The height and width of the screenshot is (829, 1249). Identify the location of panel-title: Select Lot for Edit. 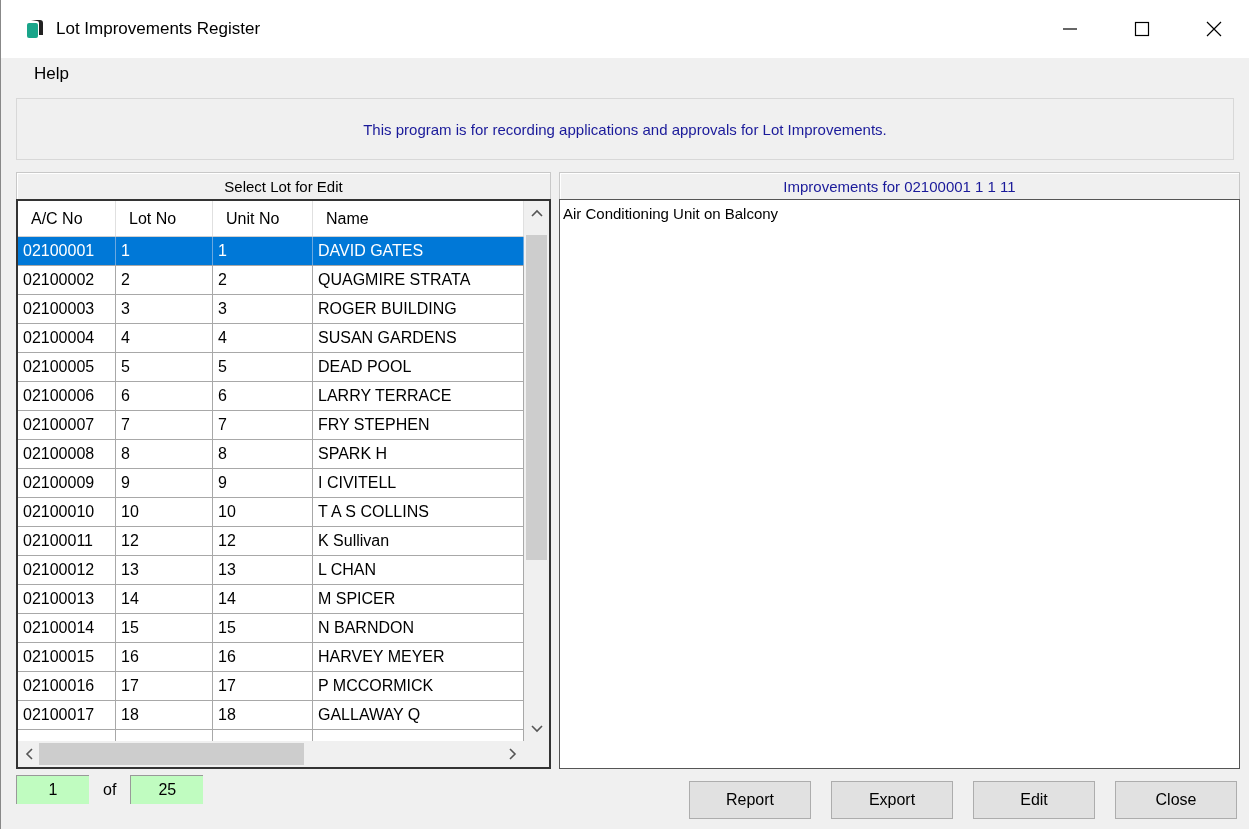
(283, 186).